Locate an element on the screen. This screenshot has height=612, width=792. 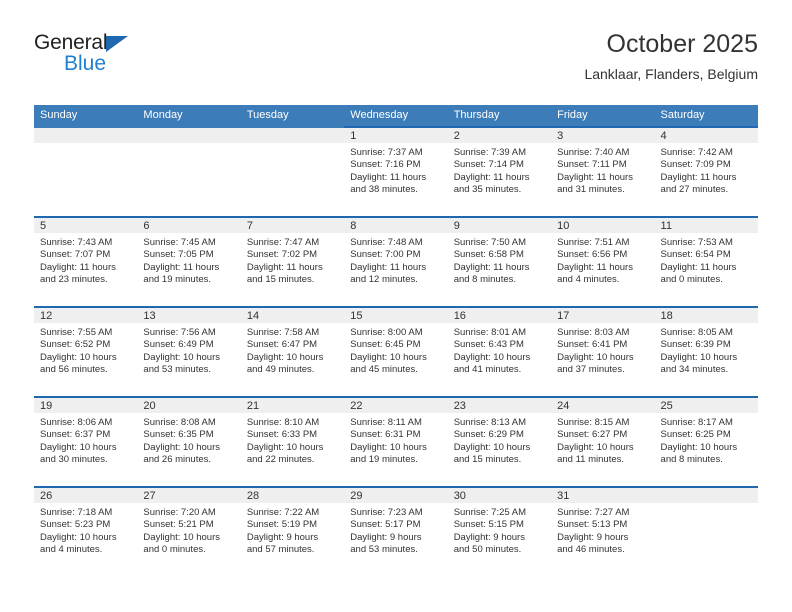
title-block: October 2025 Lanklaar, Flanders, Belgium is located at coordinates (671, 56).